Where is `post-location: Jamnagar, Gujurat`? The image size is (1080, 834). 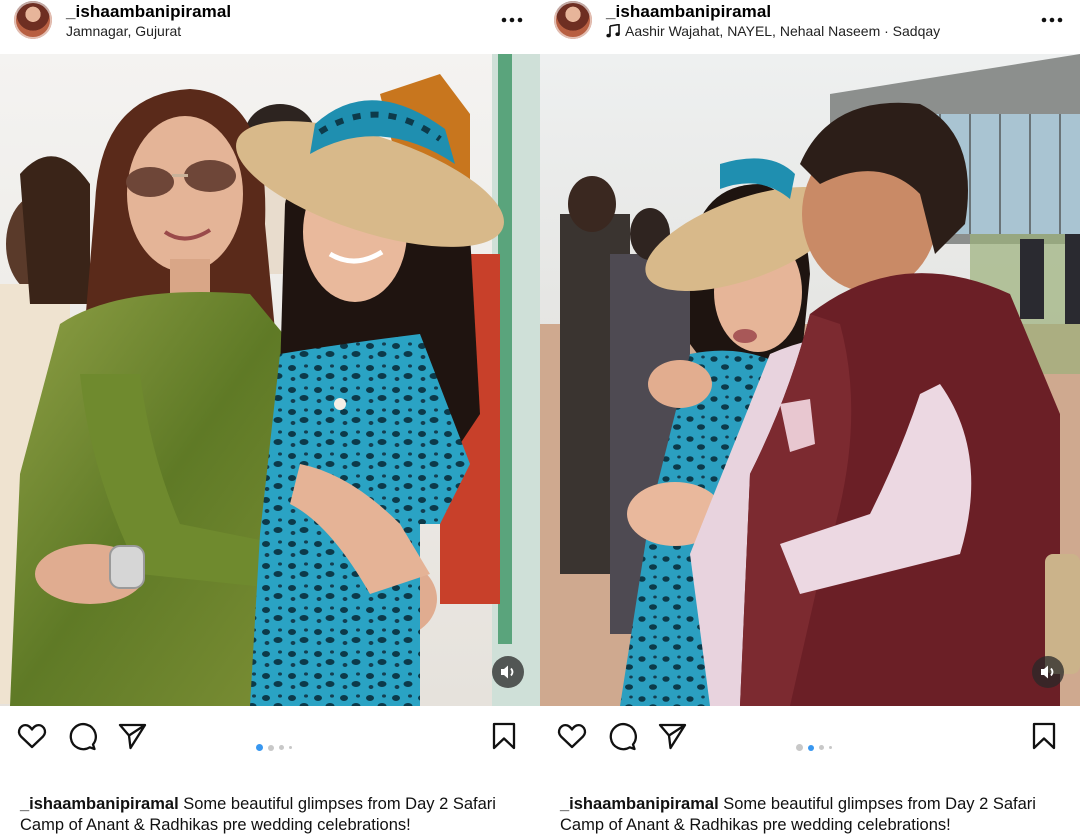 post-location: Jamnagar, Gujurat is located at coordinates (123, 31).